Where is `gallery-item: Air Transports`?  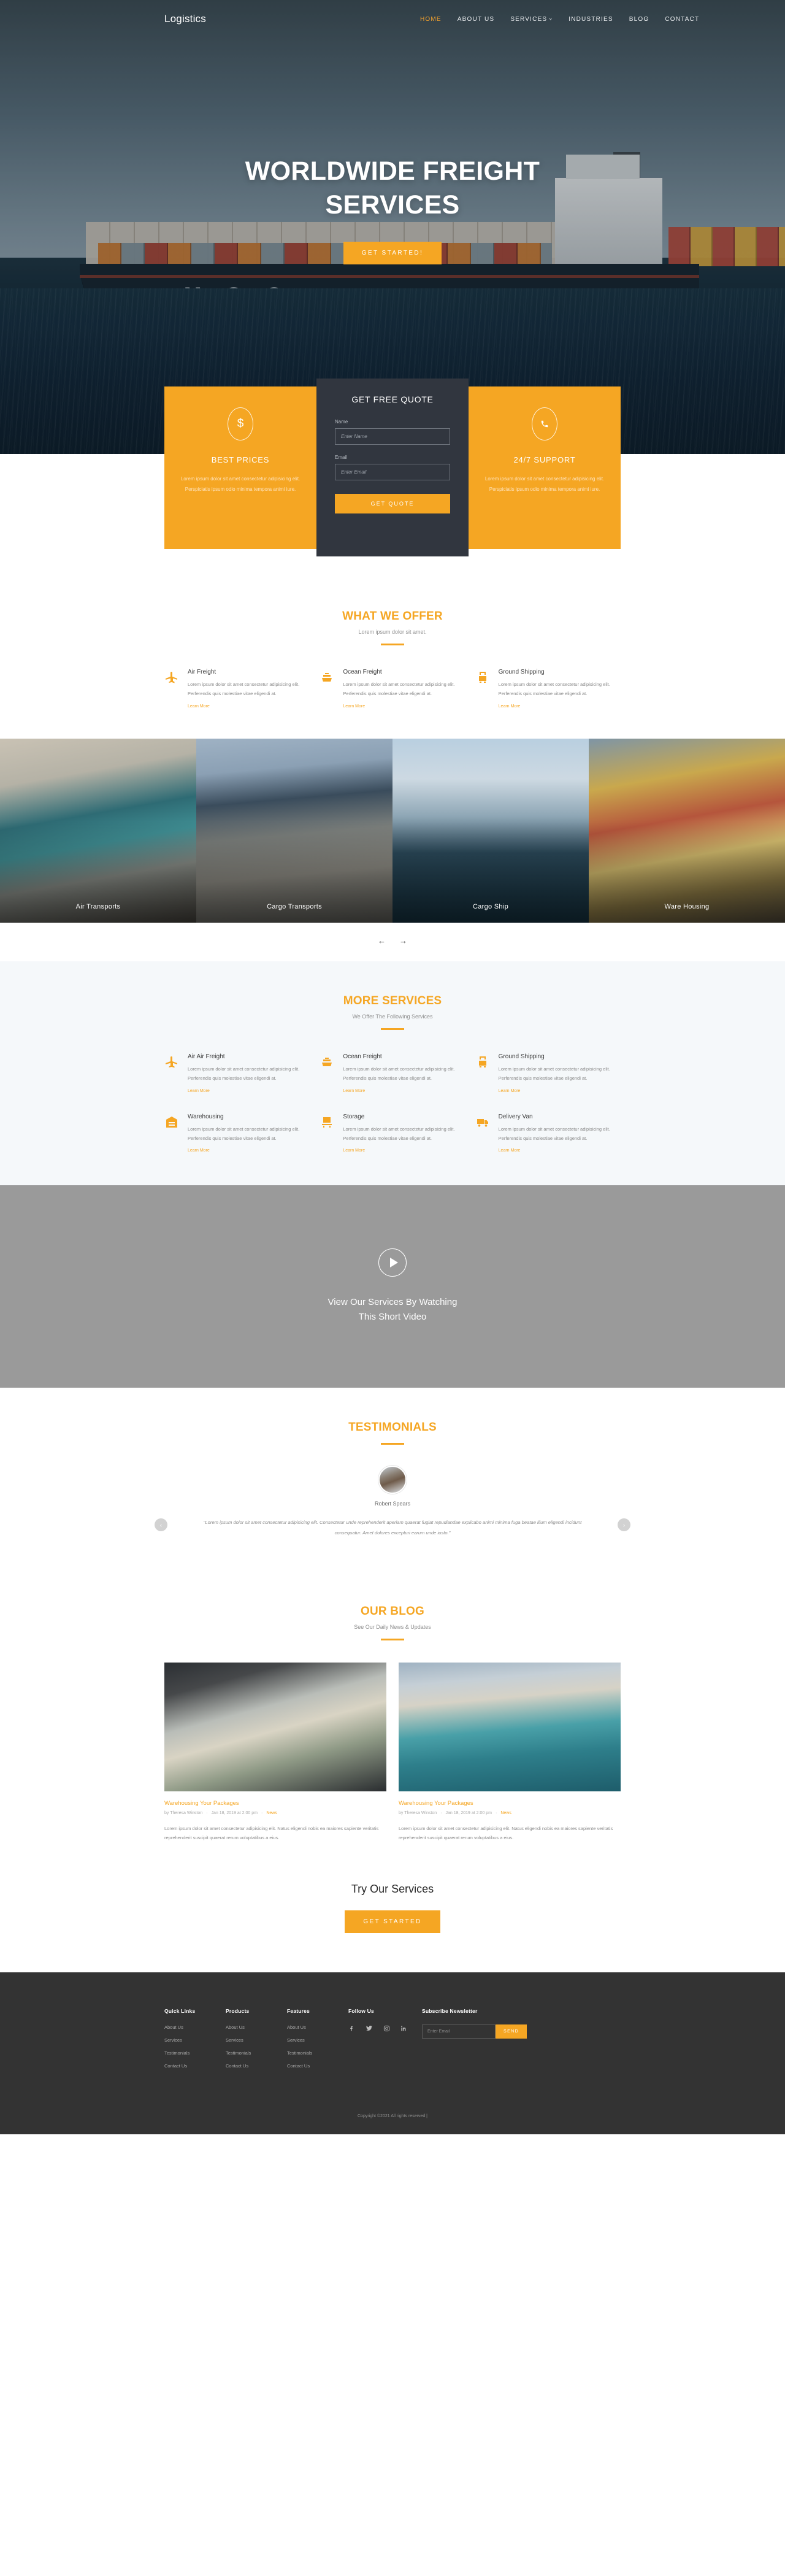 gallery-item: Air Transports is located at coordinates (98, 830).